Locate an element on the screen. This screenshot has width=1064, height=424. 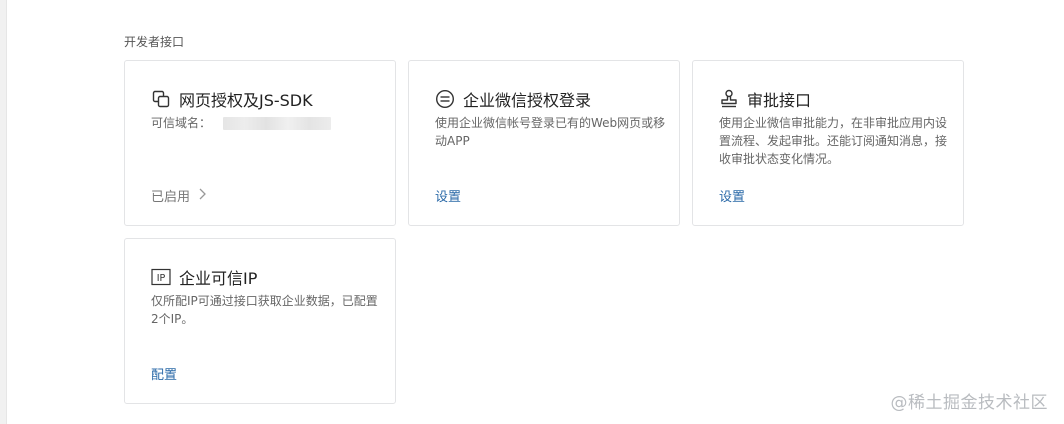
card-title: 企业微信授权登录 is located at coordinates (527, 100).